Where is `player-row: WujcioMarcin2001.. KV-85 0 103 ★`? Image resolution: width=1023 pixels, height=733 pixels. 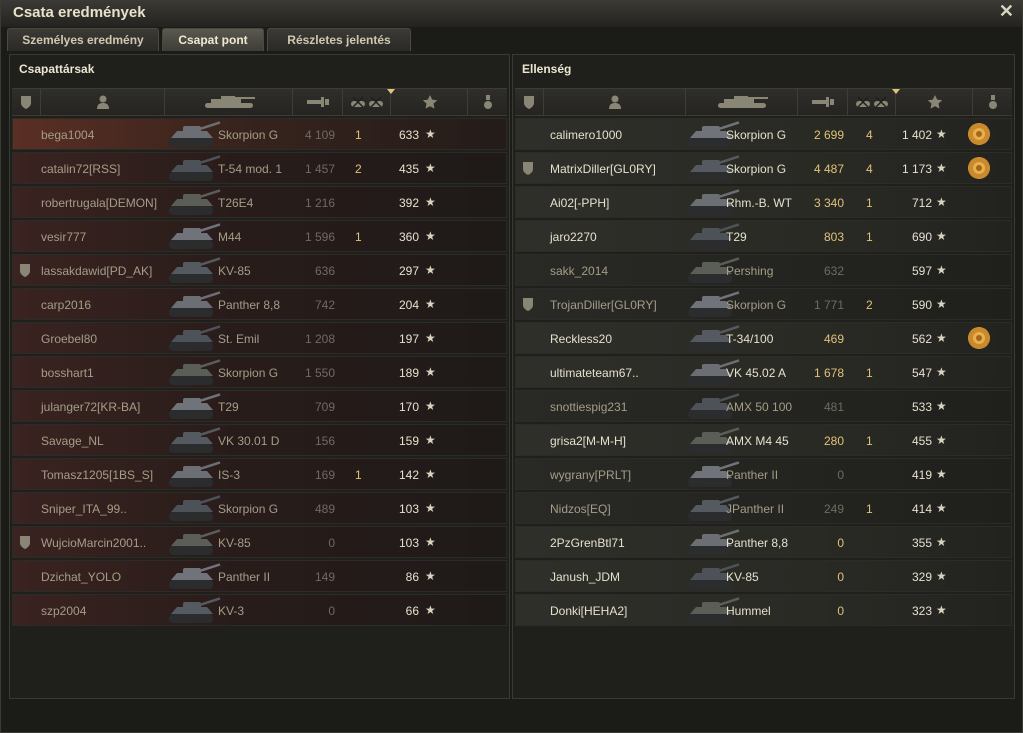
player-row: WujcioMarcin2001.. KV-85 0 103 ★ is located at coordinates (259, 542).